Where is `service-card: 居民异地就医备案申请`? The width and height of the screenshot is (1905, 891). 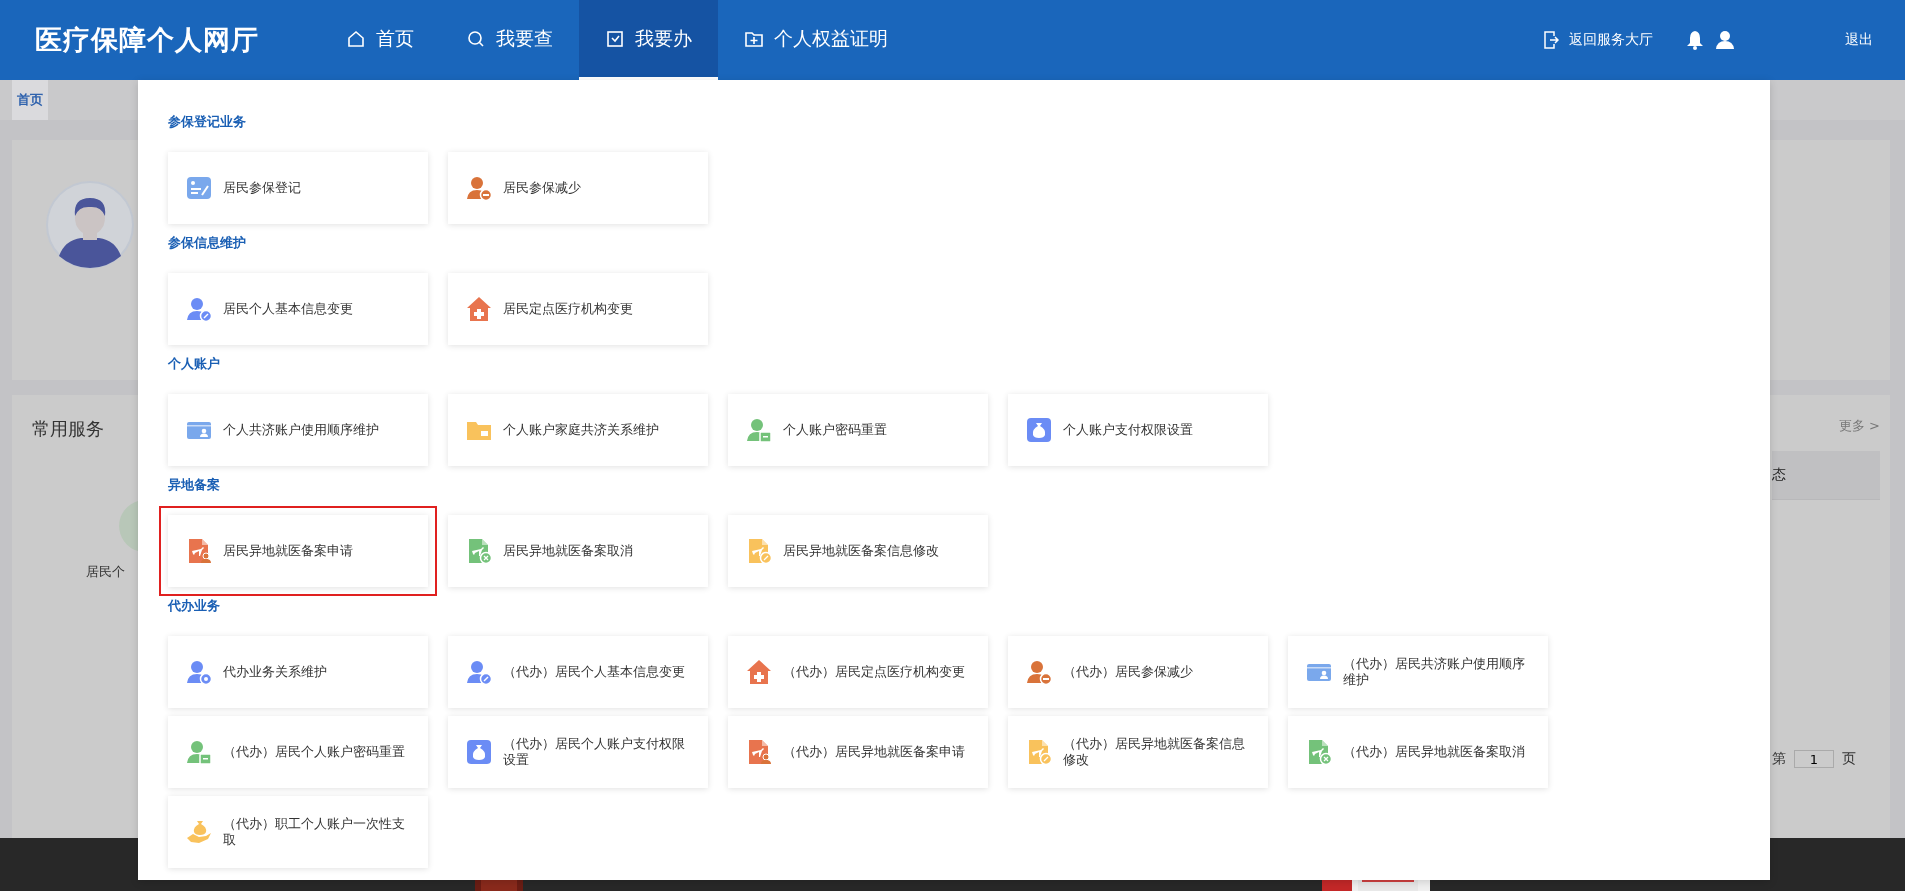 service-card: 居民异地就医备案申请 is located at coordinates (298, 551).